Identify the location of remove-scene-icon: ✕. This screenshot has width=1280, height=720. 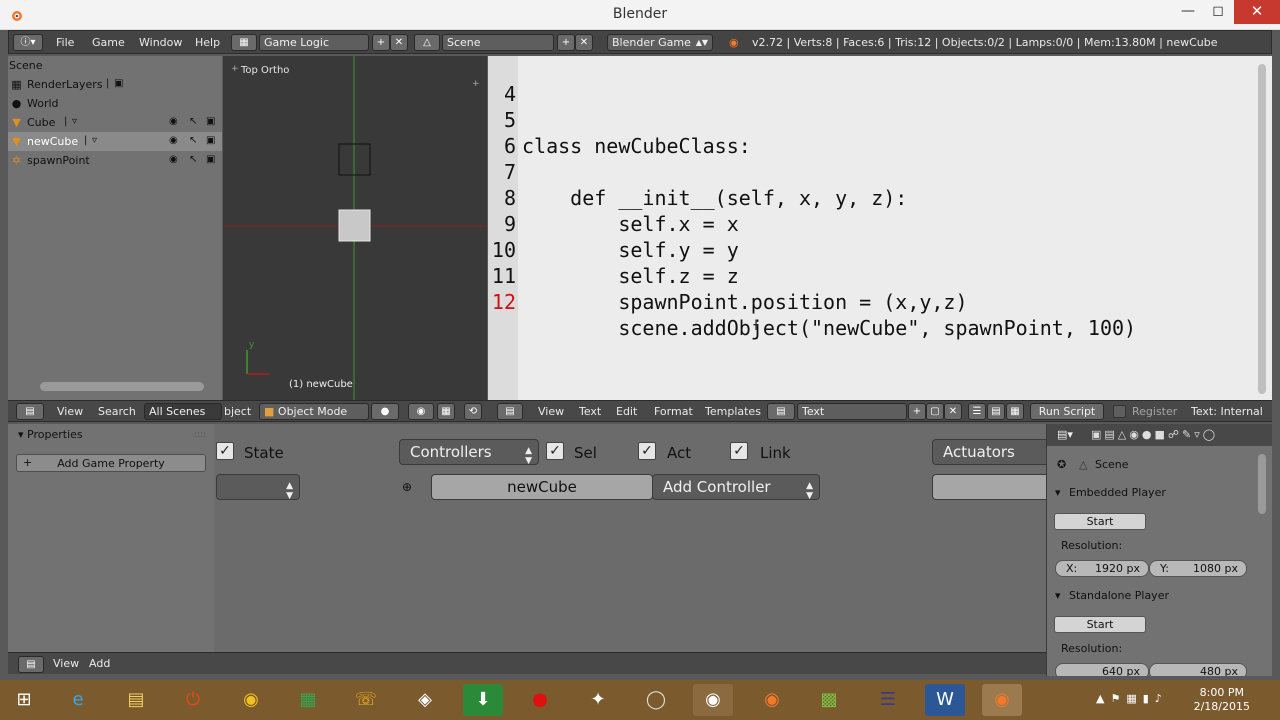
(584, 42).